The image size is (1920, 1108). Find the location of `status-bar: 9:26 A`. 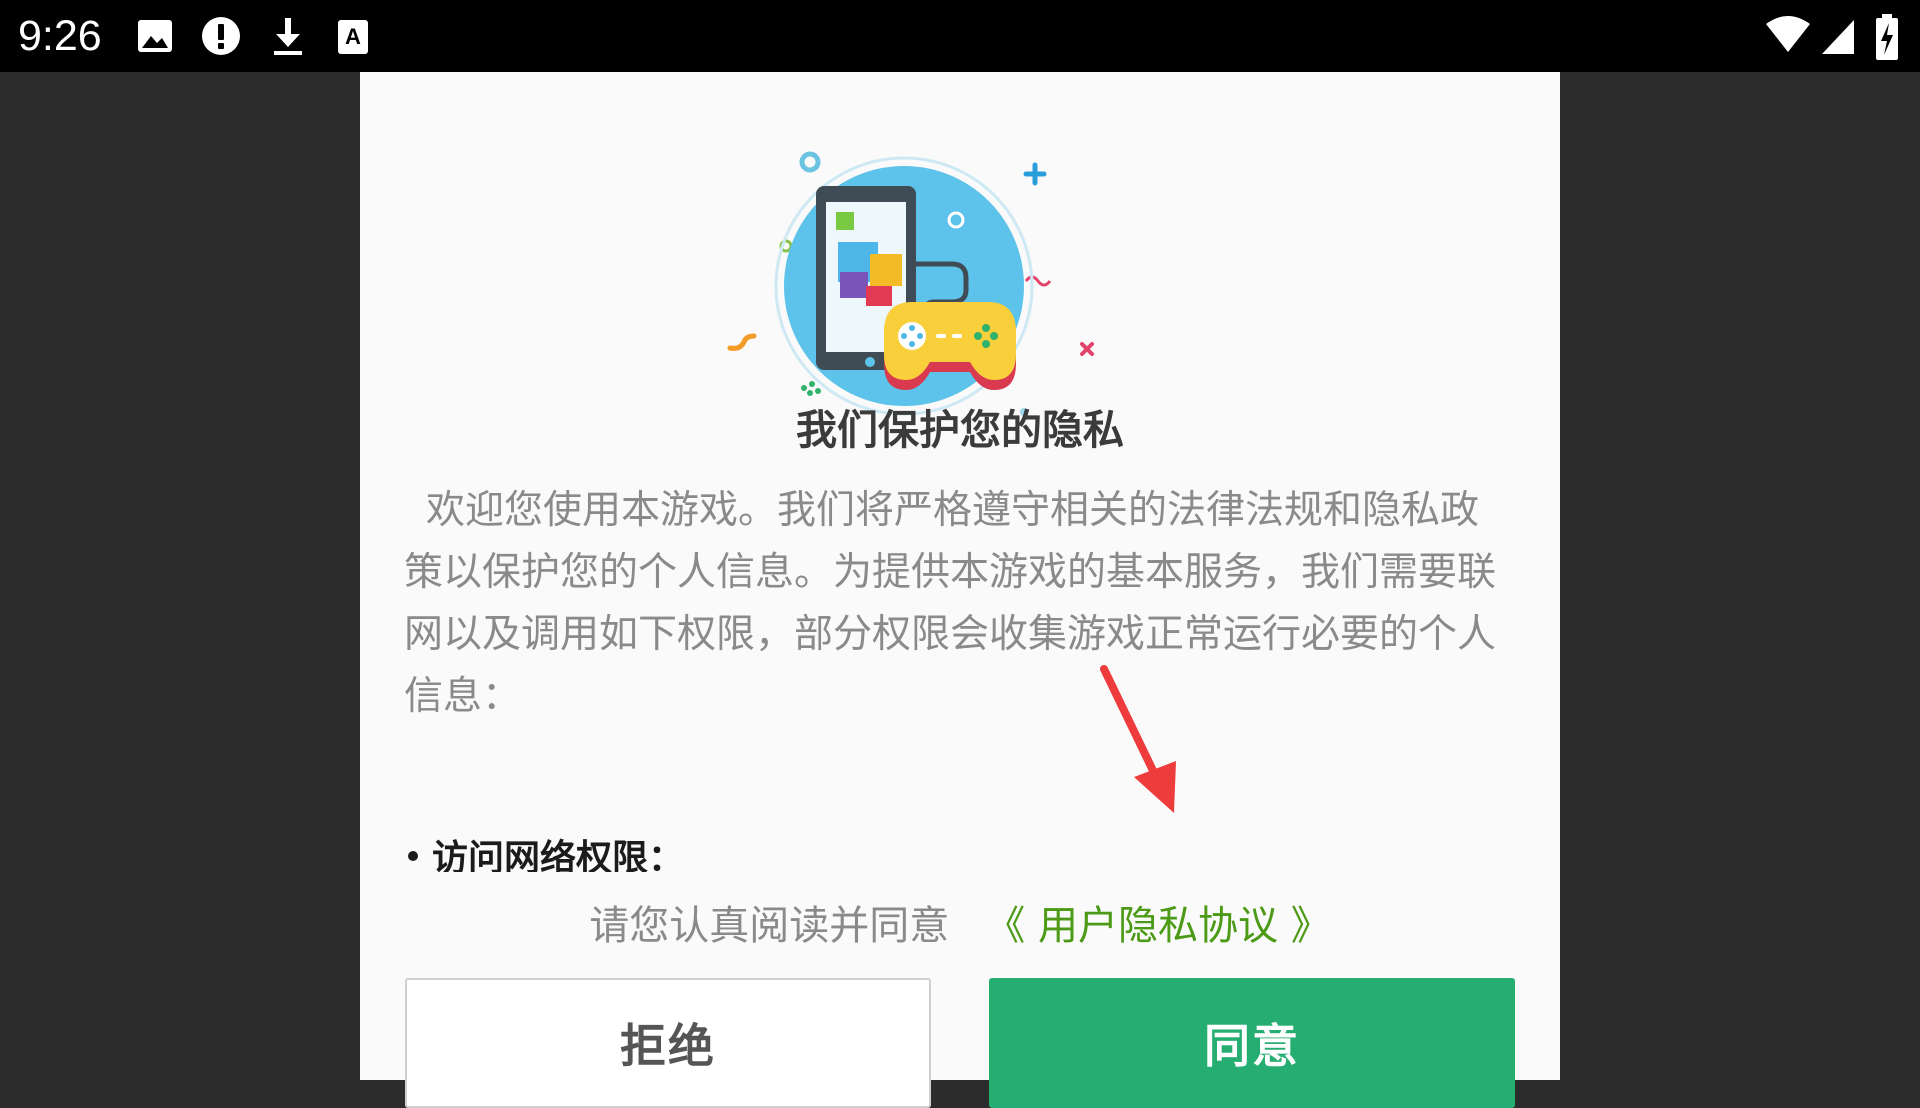

status-bar: 9:26 A is located at coordinates (960, 36).